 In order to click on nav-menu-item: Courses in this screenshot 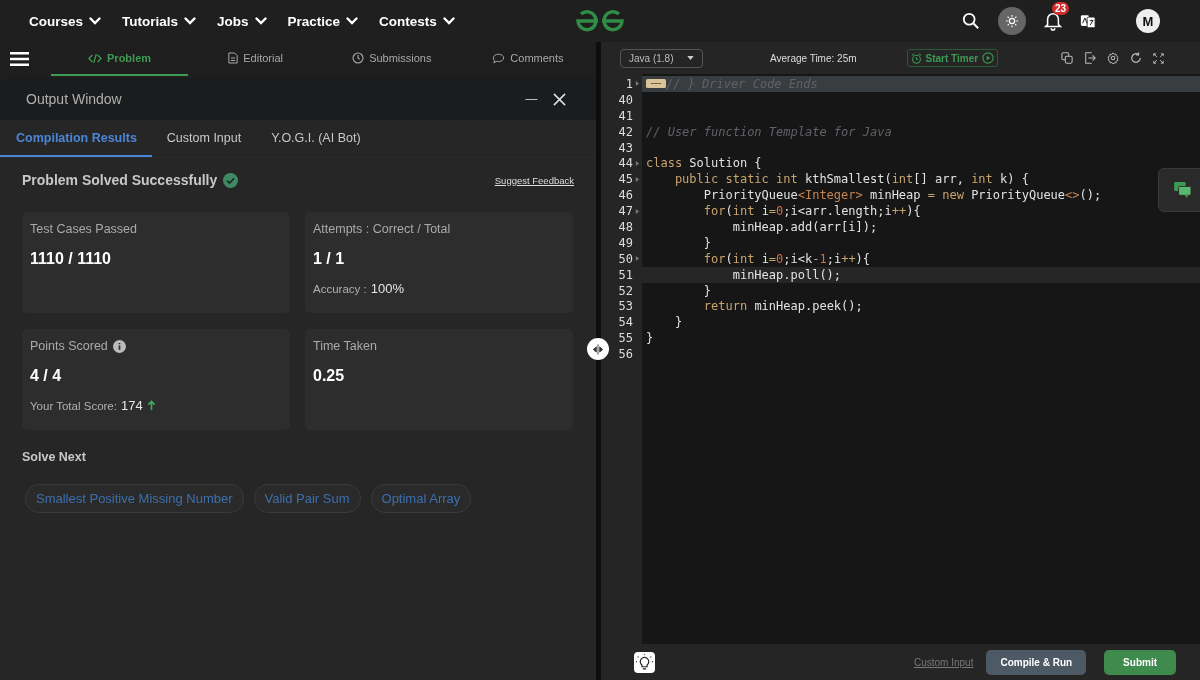, I will do `click(65, 21)`.